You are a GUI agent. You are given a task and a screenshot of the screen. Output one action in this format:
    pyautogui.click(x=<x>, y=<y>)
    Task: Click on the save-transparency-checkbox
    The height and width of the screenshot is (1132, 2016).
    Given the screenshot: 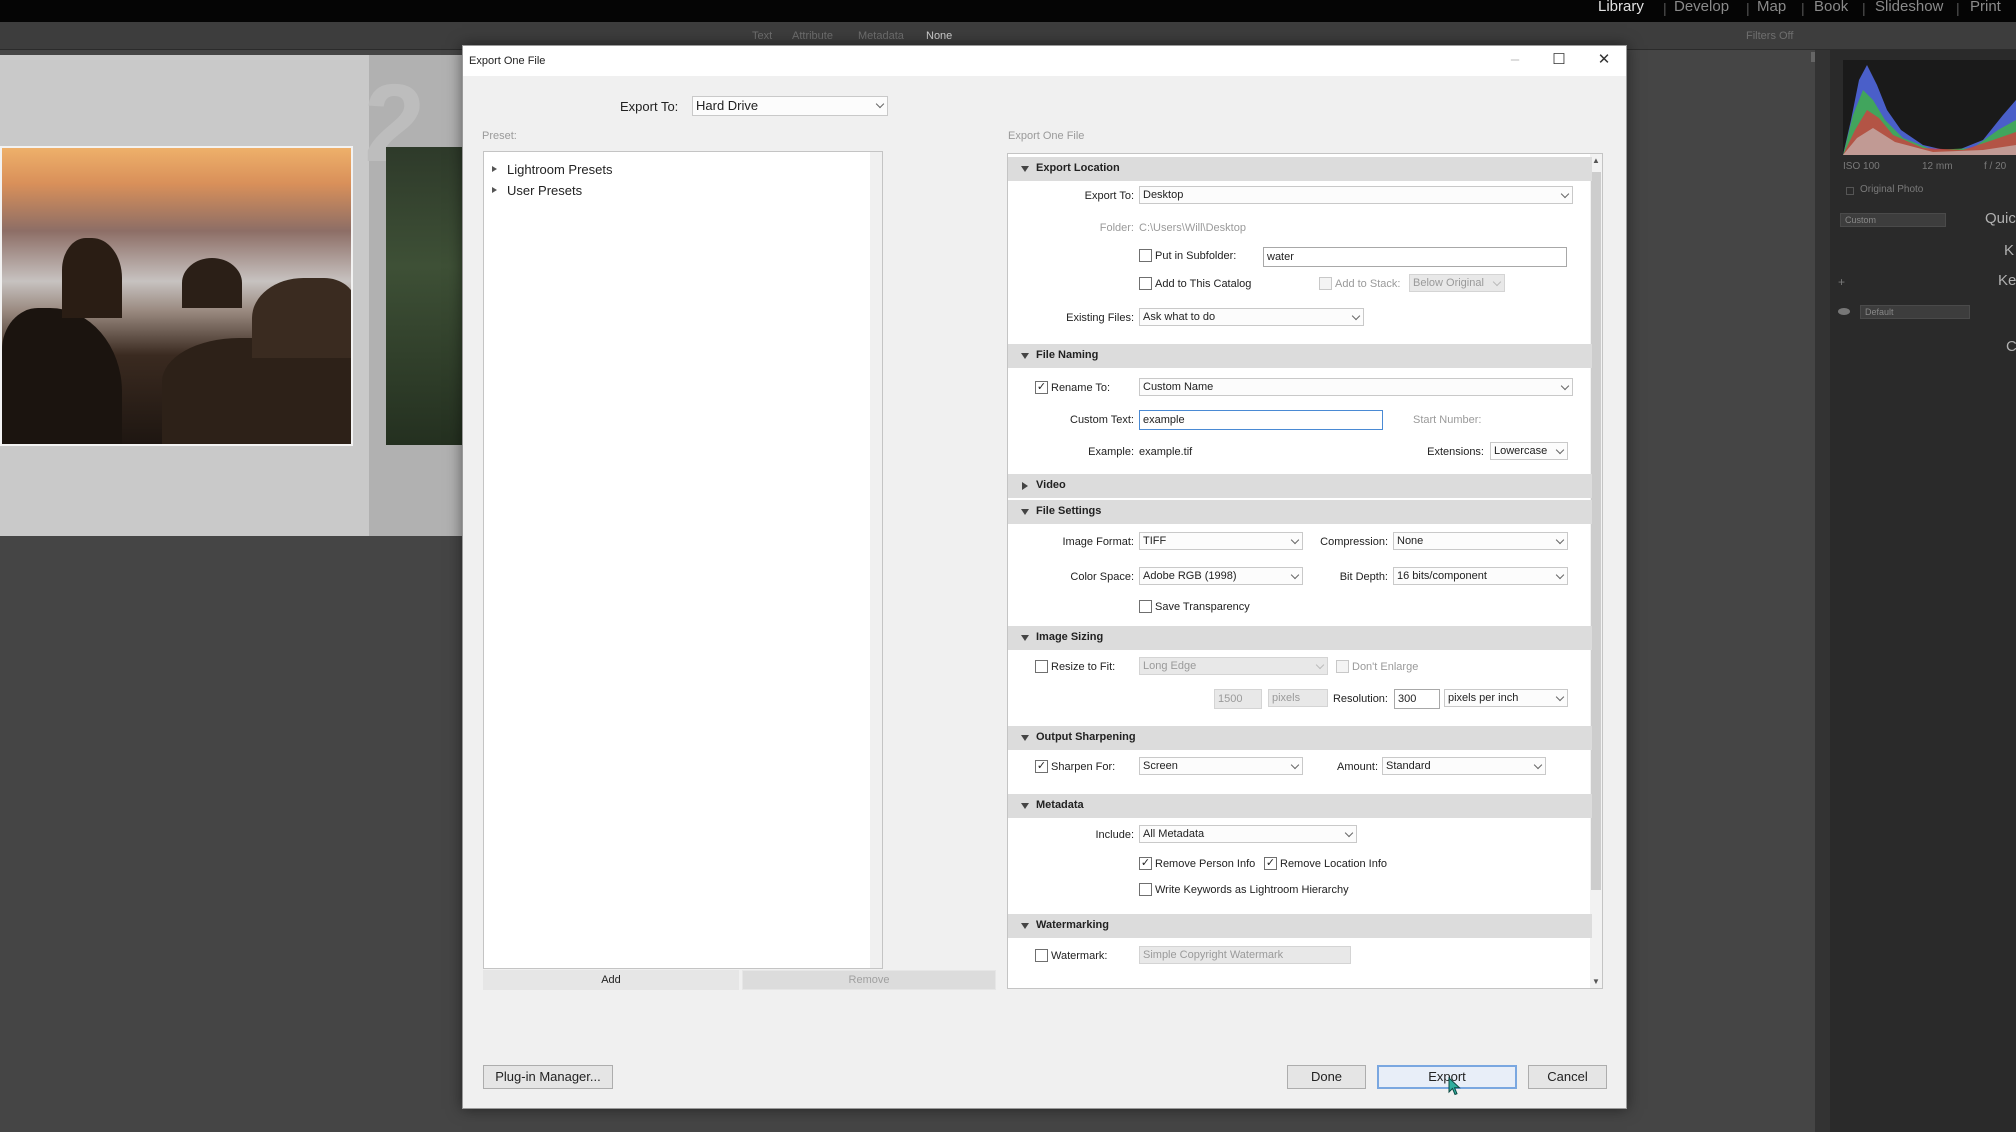 What is the action you would take?
    pyautogui.click(x=1145, y=606)
    